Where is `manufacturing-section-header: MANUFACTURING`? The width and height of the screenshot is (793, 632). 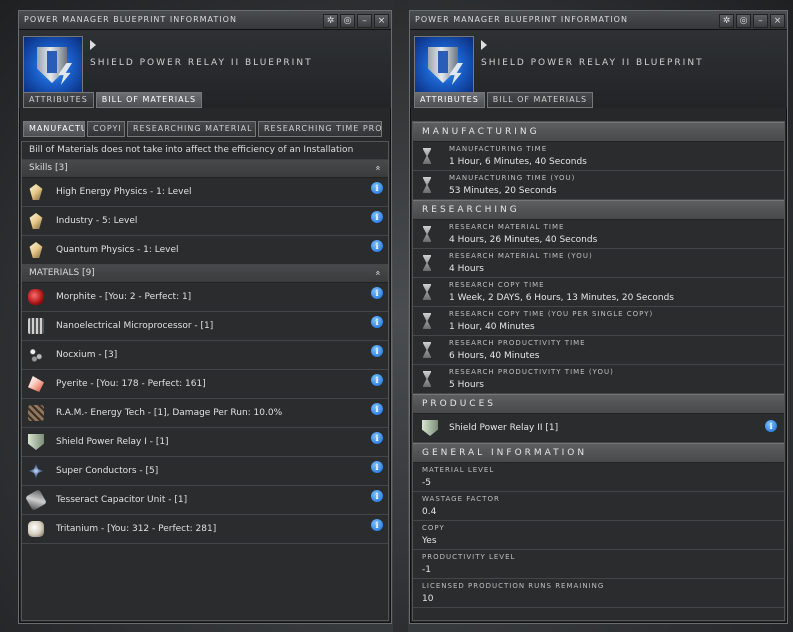 manufacturing-section-header: MANUFACTURING is located at coordinates (598, 132).